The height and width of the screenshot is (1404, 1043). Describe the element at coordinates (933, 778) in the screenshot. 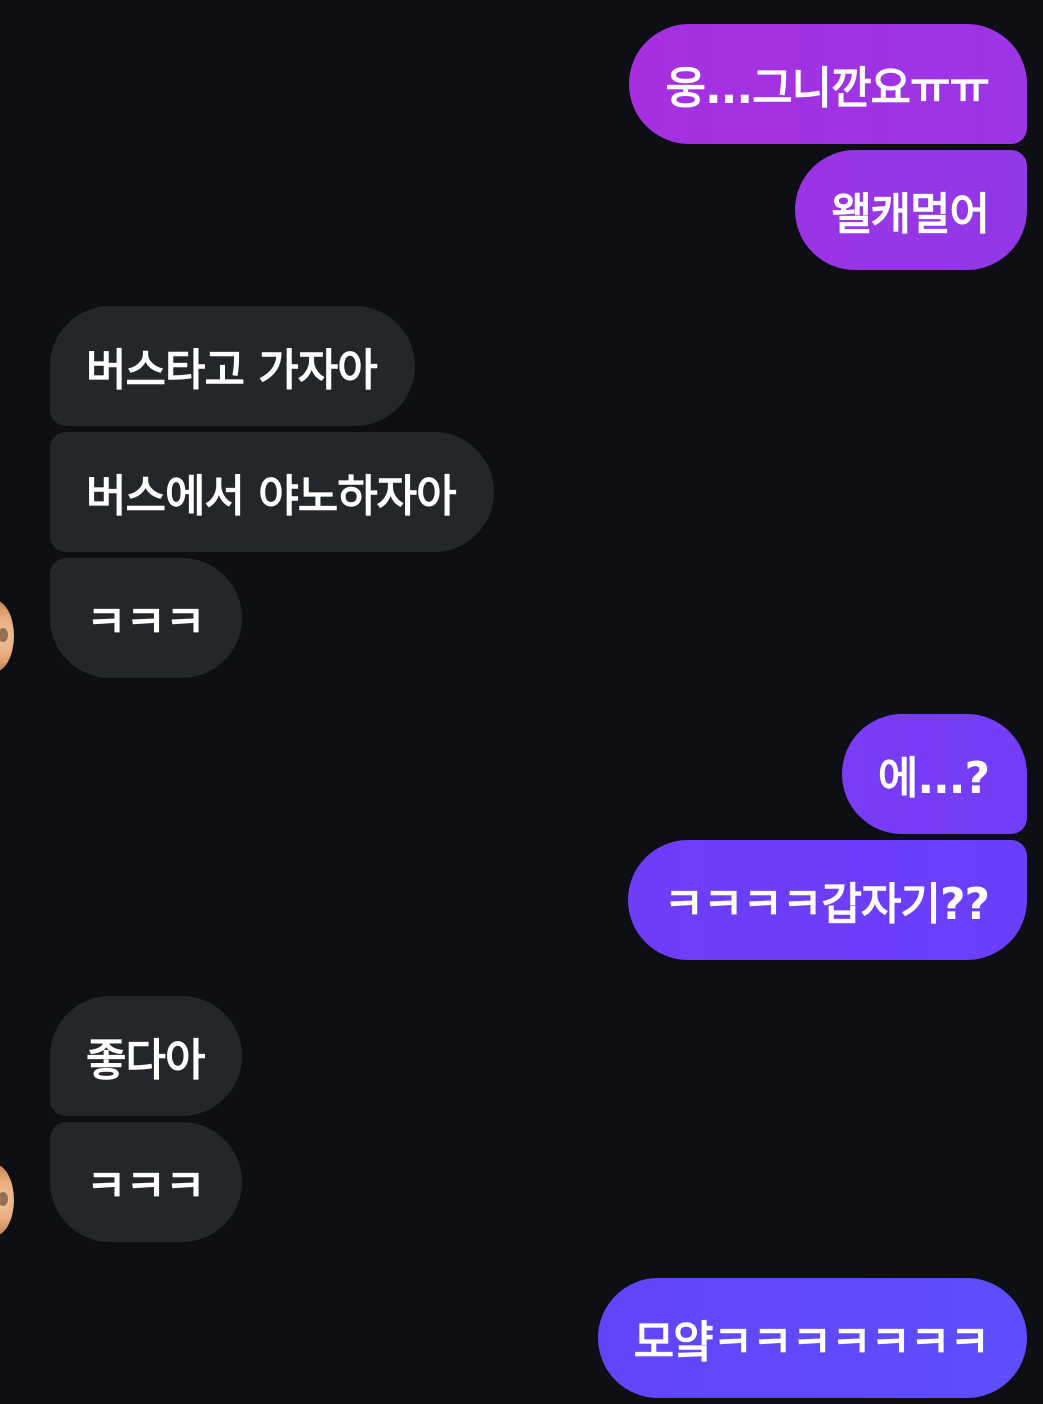

I see `message-text: 에...?` at that location.